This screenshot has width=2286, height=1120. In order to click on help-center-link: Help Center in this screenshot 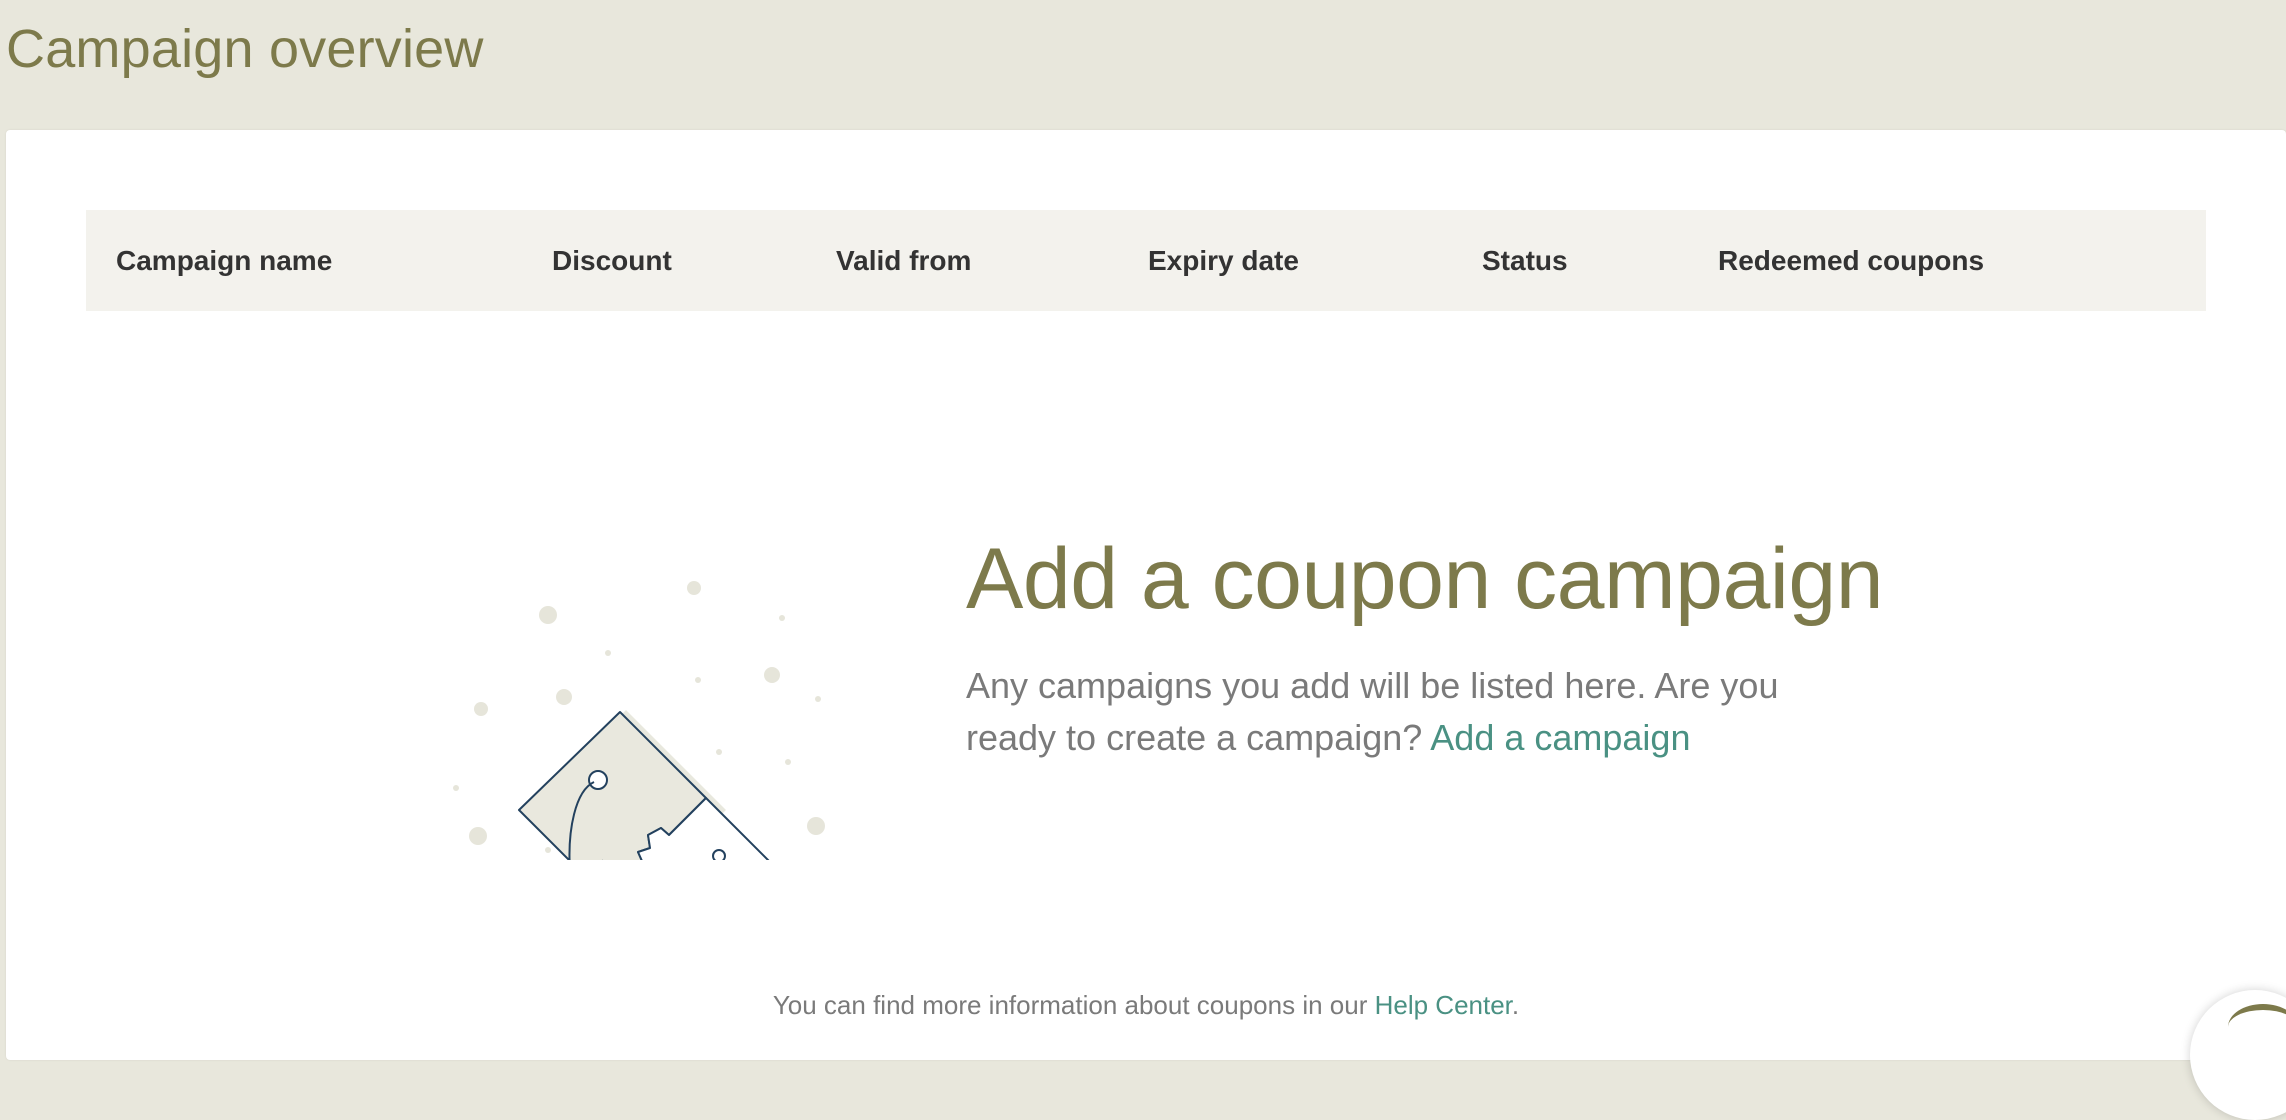, I will do `click(1443, 1005)`.